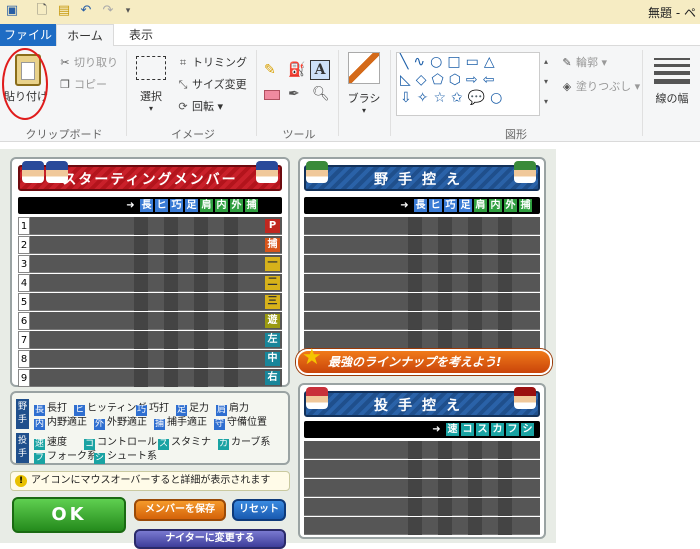  I want to click on legend-text: 捕手適正, so click(187, 422).